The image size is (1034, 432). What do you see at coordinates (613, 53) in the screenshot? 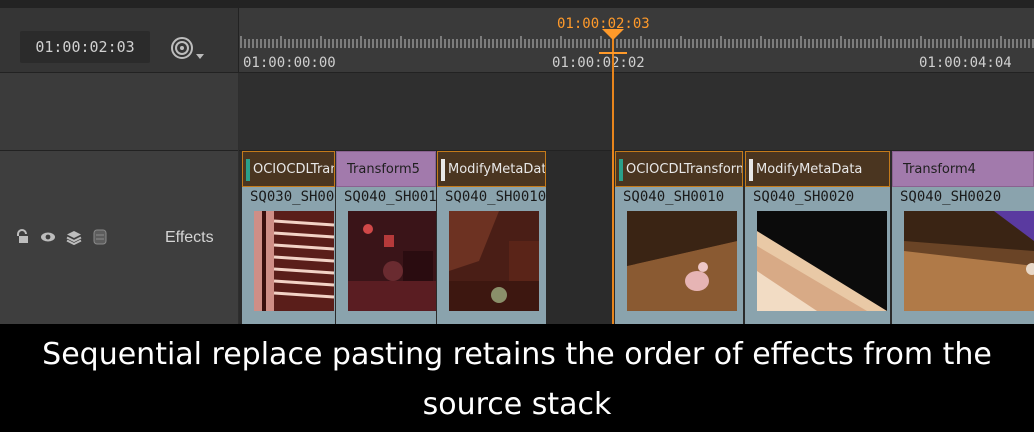
I see `playhead-bar` at bounding box center [613, 53].